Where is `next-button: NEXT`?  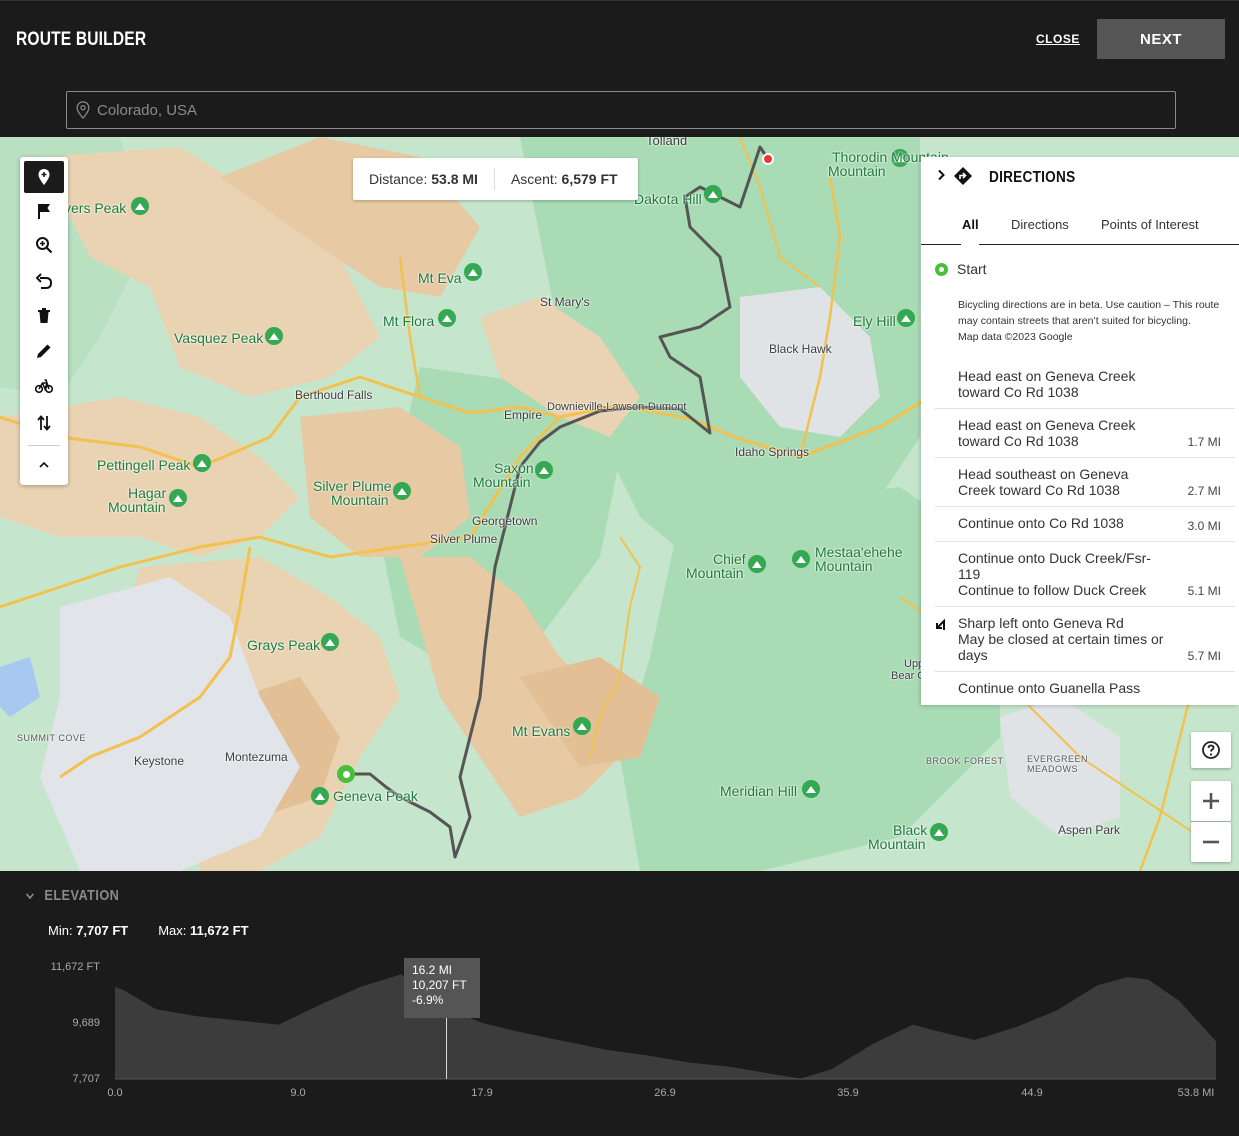
next-button: NEXT is located at coordinates (1161, 39).